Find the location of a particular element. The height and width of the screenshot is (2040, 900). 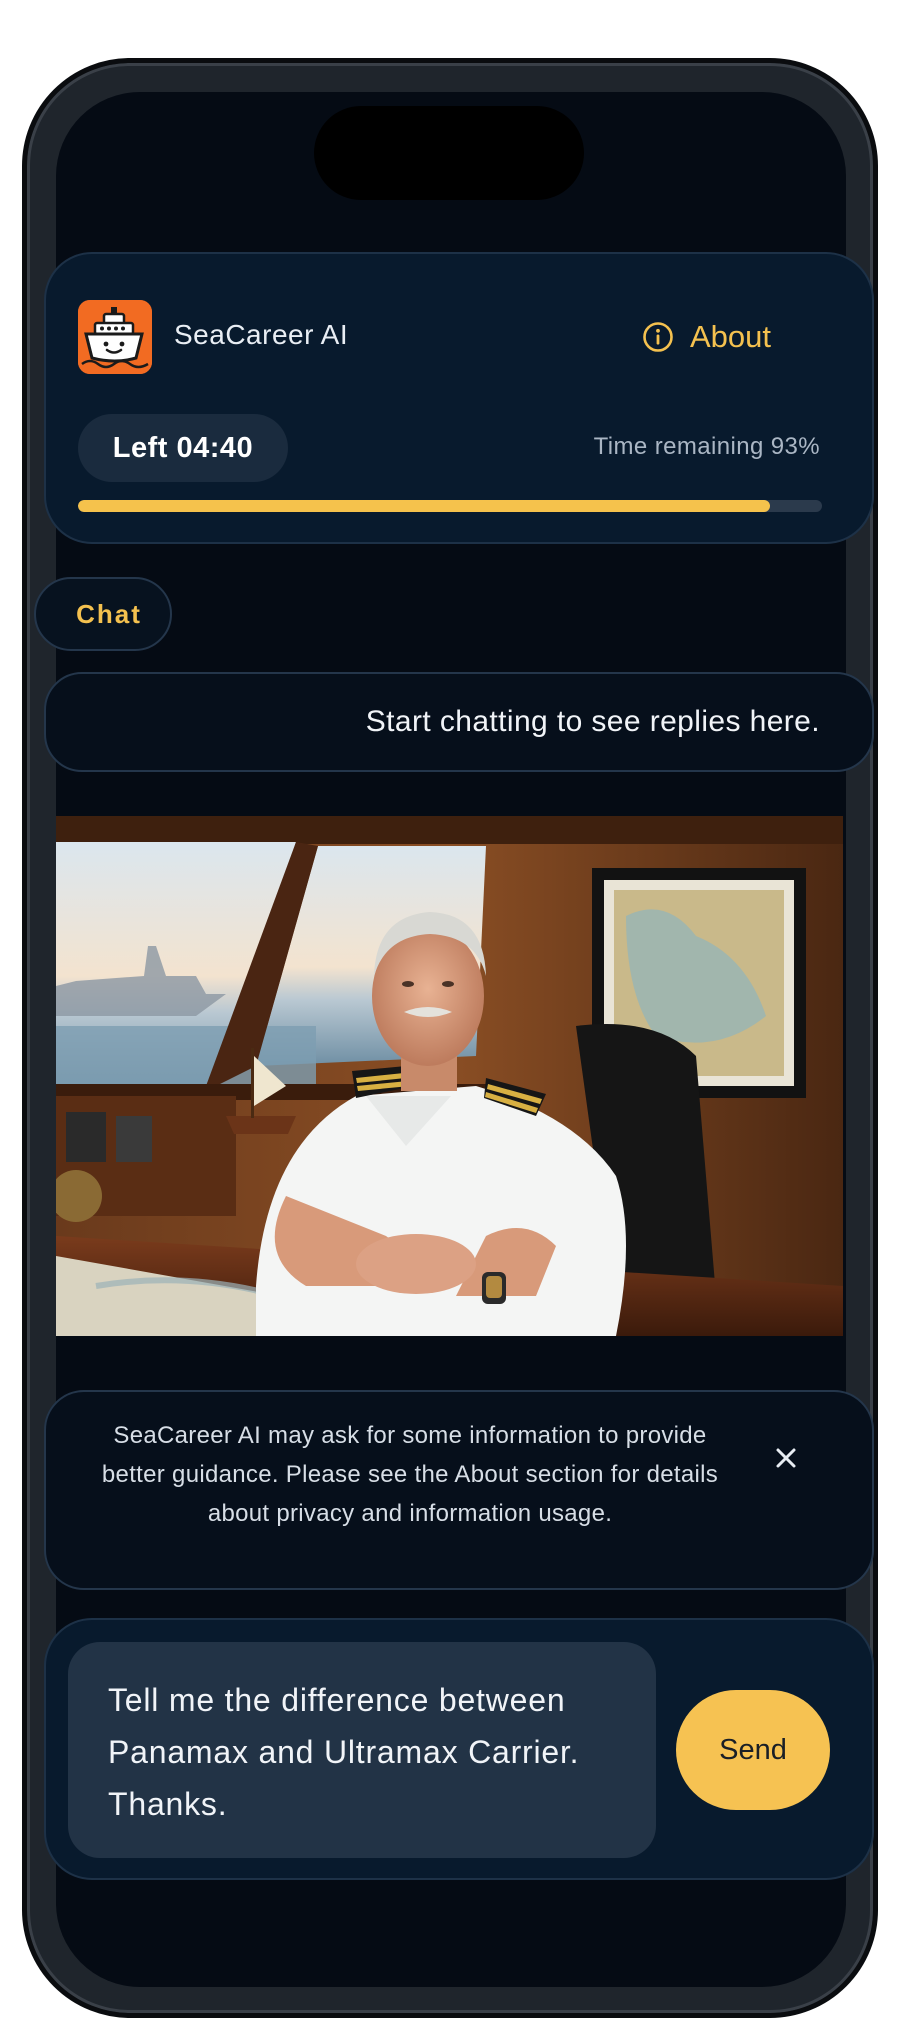

ship-mascot-icon is located at coordinates (115, 337).